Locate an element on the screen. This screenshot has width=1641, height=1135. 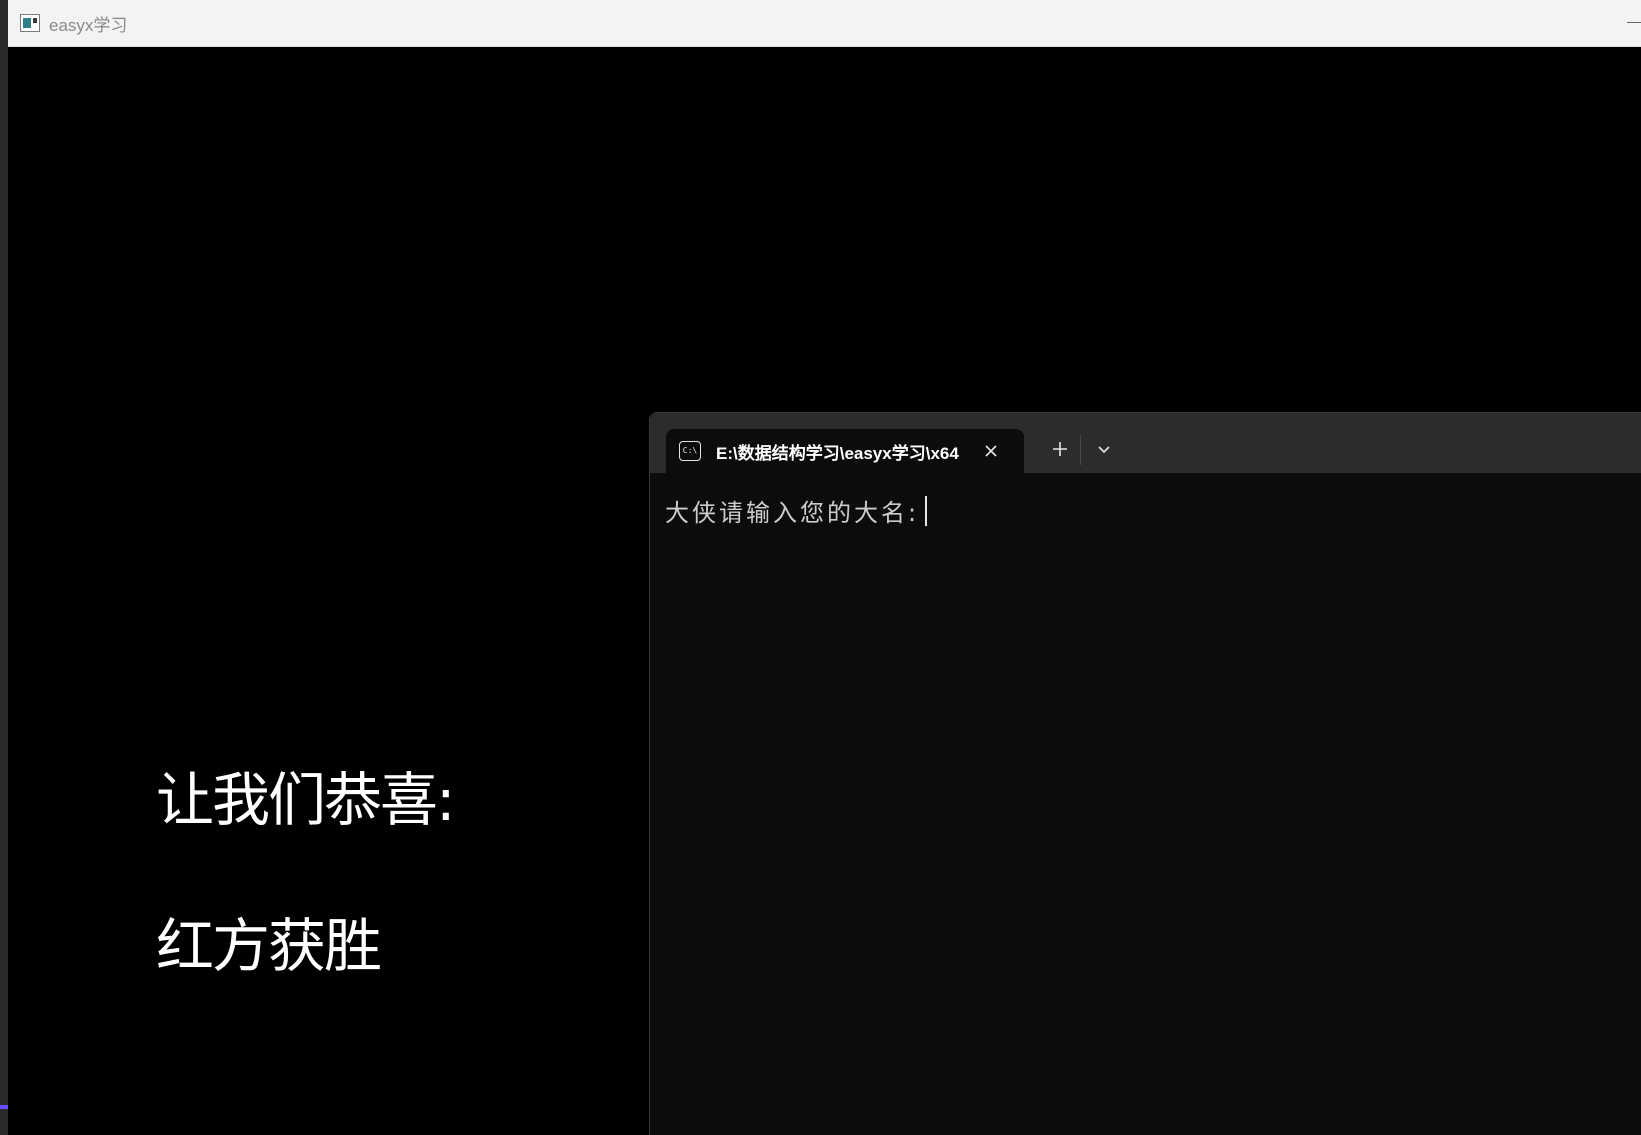
name-prompt: 大侠请输入您的大名: is located at coordinates (792, 513).